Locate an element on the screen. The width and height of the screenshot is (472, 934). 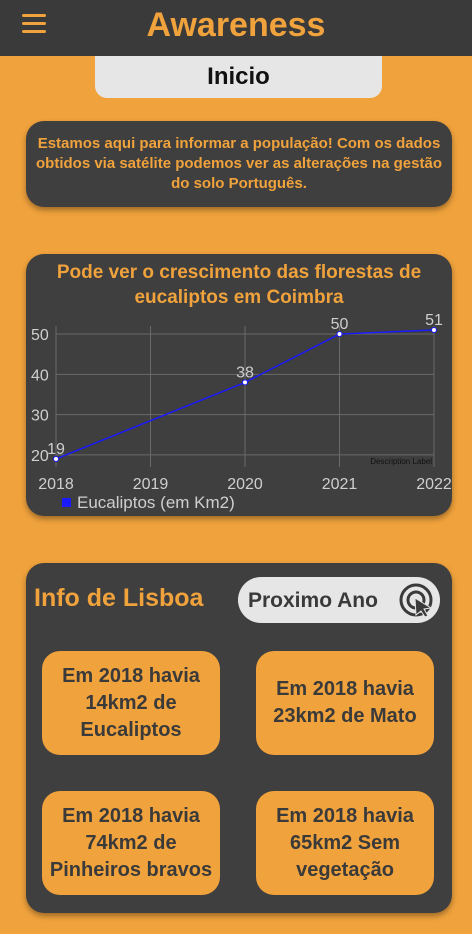
info-tile-pinheiros: Em 2018 havia 74km2 de Pinheiros bravos is located at coordinates (131, 843).